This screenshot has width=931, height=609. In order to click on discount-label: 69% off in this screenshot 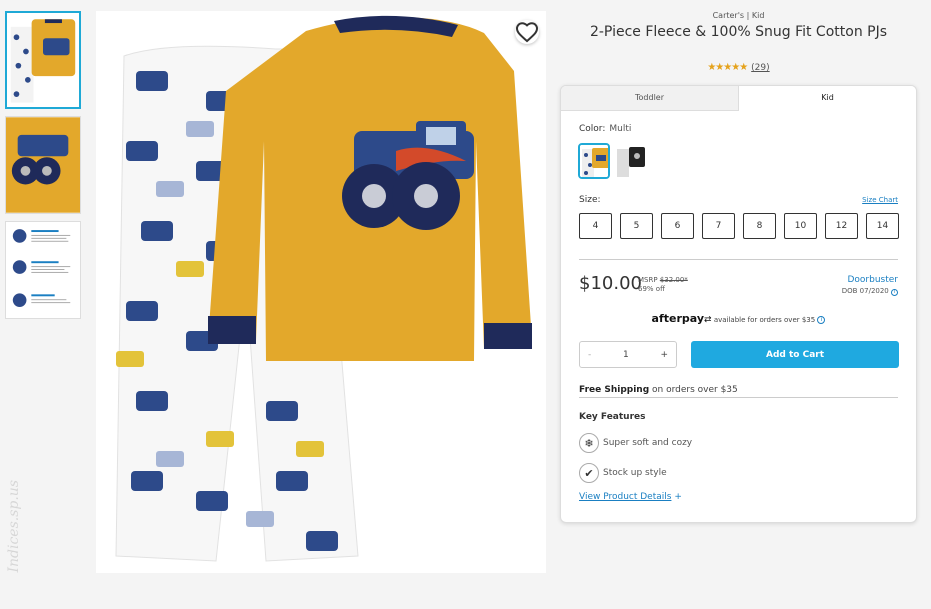, I will do `click(651, 289)`.